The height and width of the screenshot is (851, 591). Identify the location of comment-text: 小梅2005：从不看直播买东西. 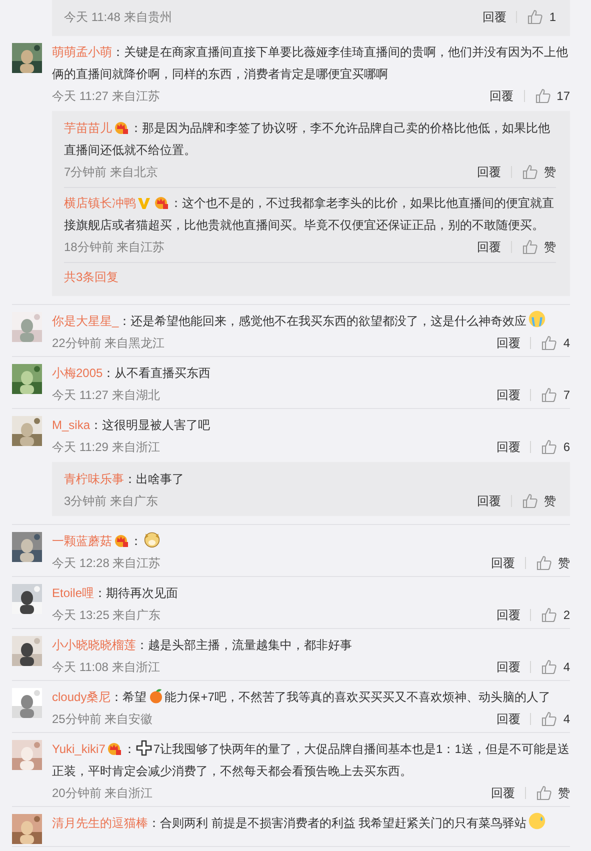
(132, 373).